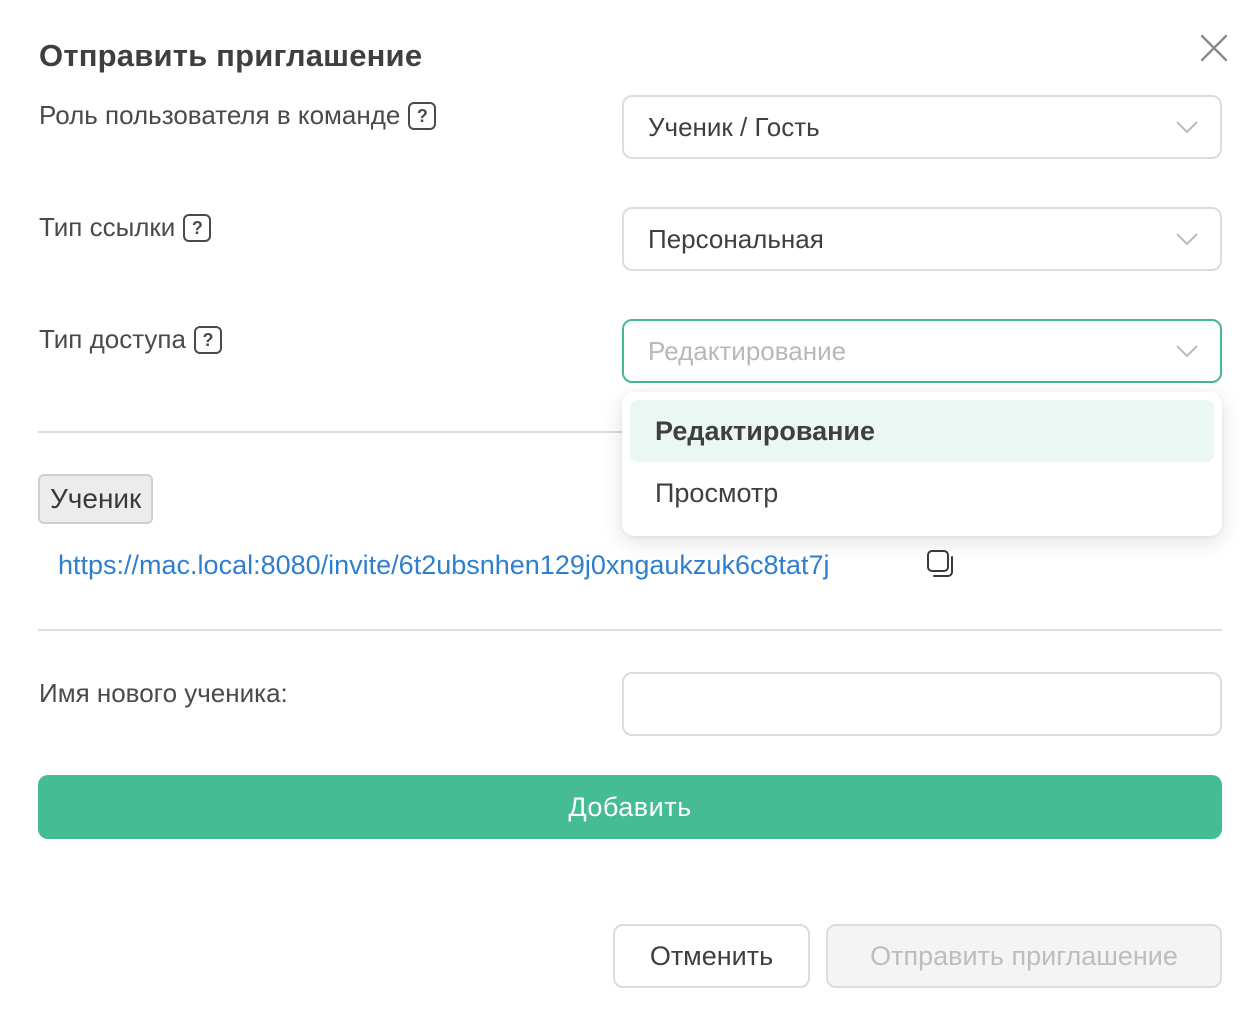 This screenshot has height=1018, width=1260. I want to click on access-type-select: Редактирование, so click(922, 351).